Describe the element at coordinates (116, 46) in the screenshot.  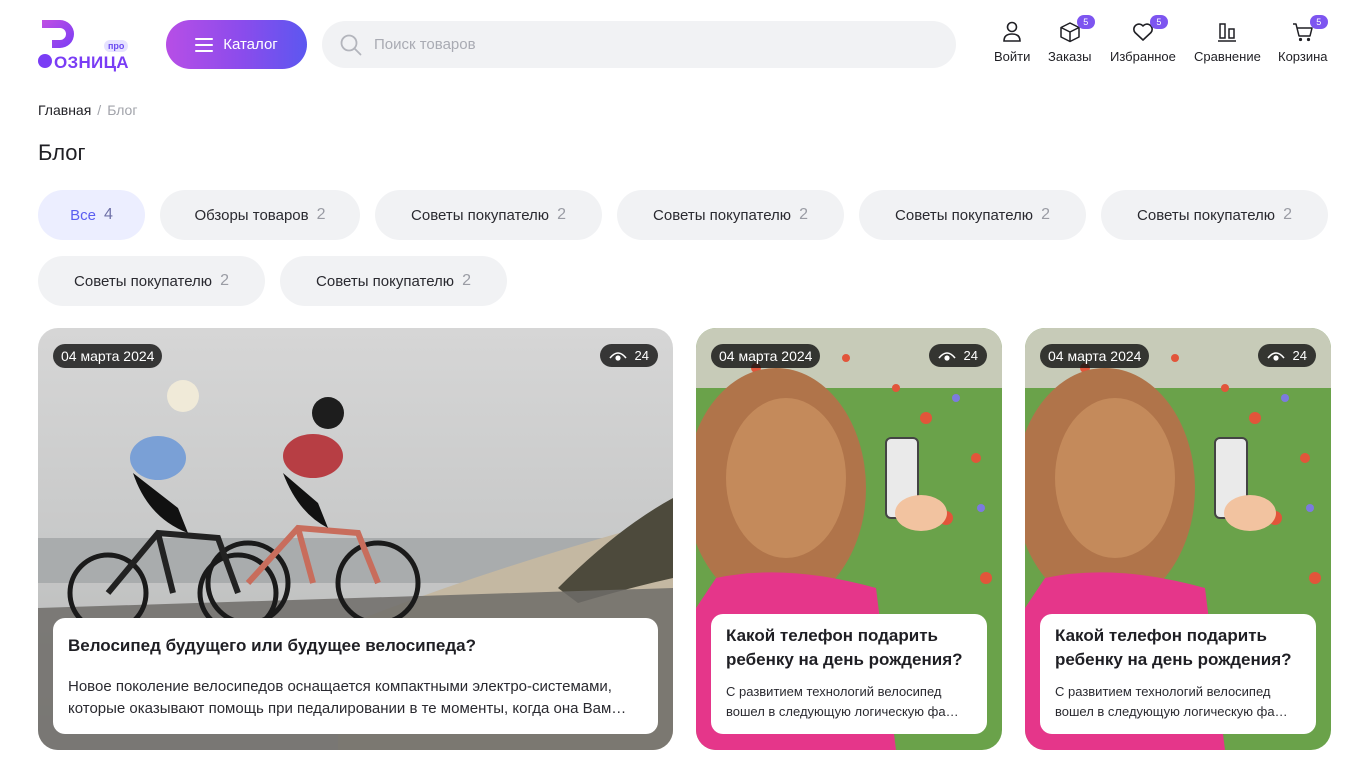
I see `logo-badge: про` at that location.